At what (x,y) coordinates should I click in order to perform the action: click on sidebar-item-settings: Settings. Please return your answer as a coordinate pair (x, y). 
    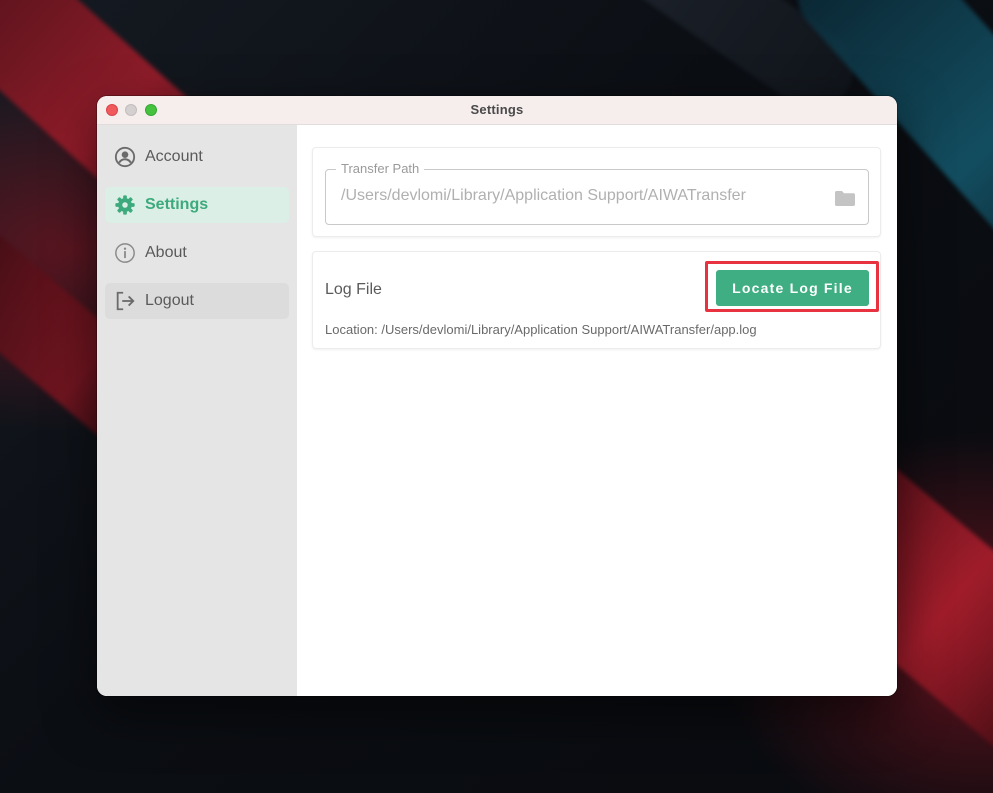
    Looking at the image, I should click on (197, 205).